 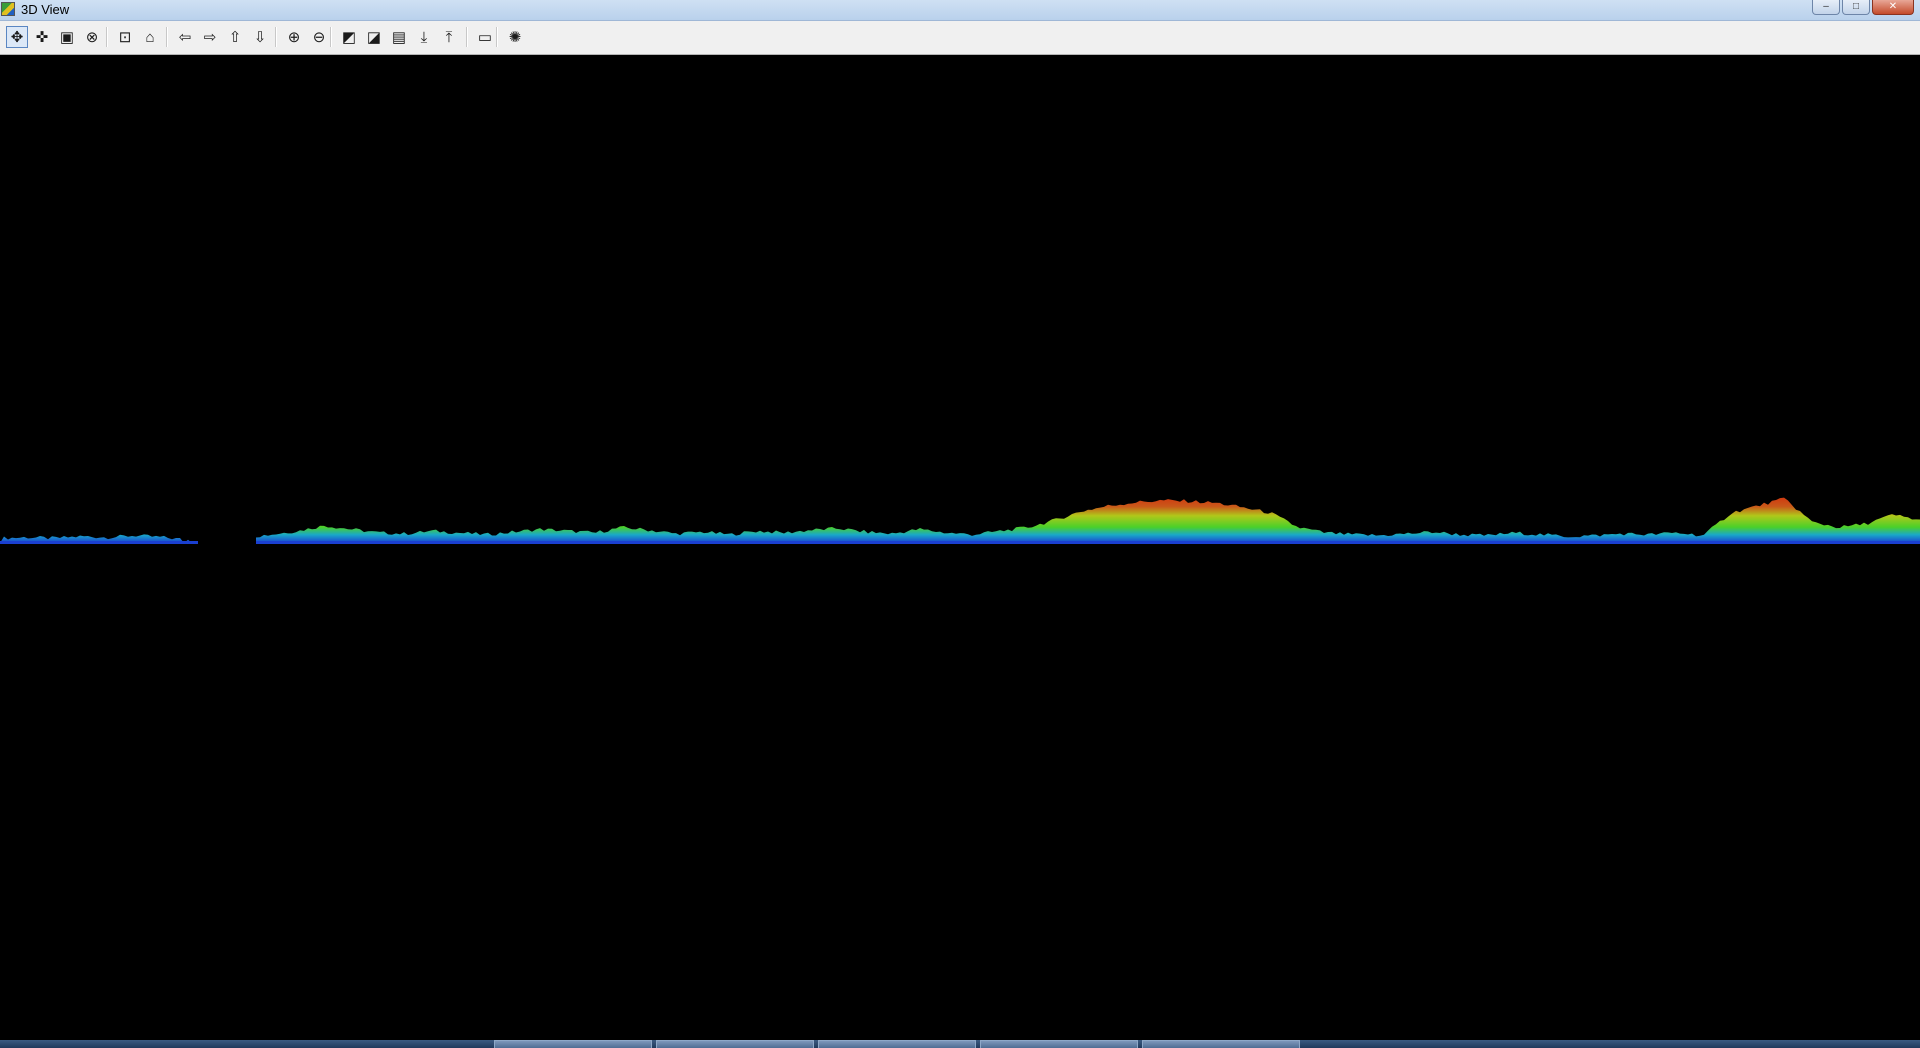 I want to click on rotate-arrows-button: ✥, so click(x=17, y=37).